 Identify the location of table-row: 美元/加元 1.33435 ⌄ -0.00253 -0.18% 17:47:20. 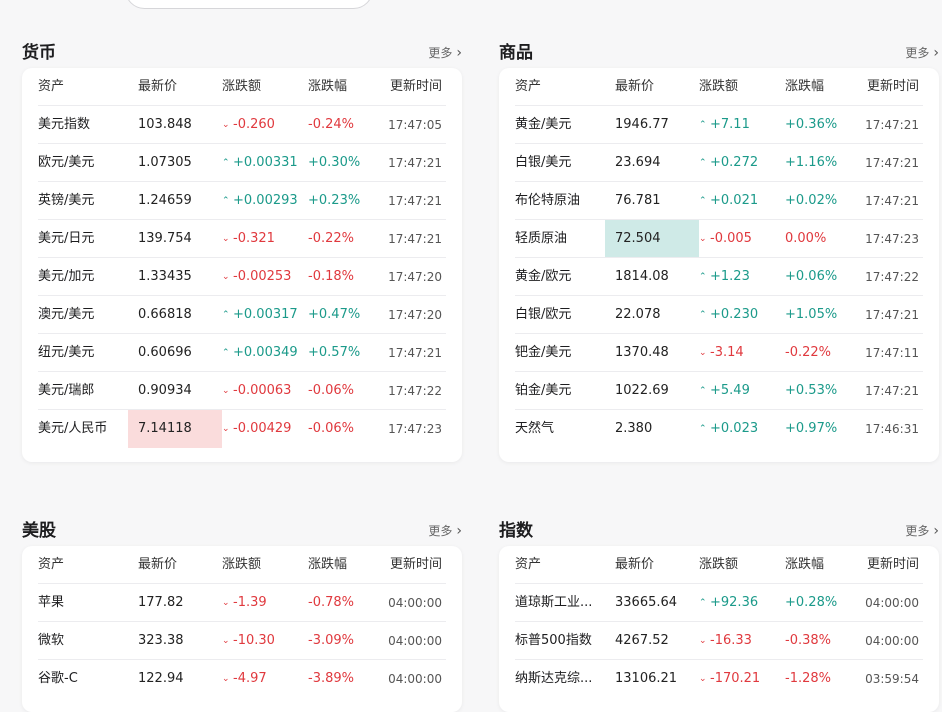
(242, 277).